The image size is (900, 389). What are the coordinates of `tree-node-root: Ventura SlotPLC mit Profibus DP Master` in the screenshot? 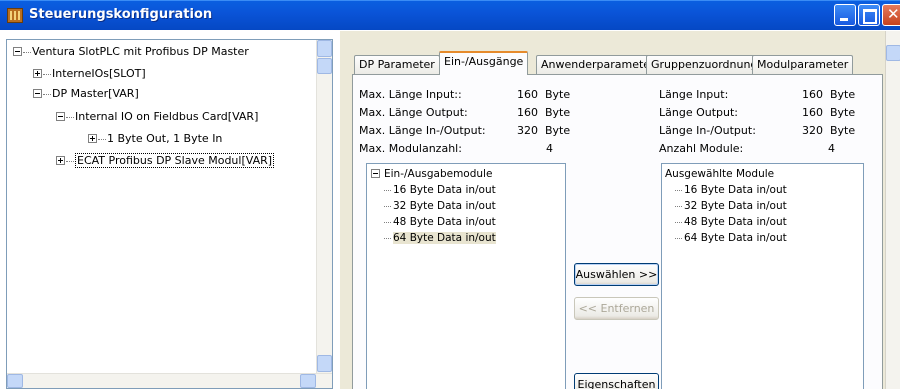 It's located at (131, 51).